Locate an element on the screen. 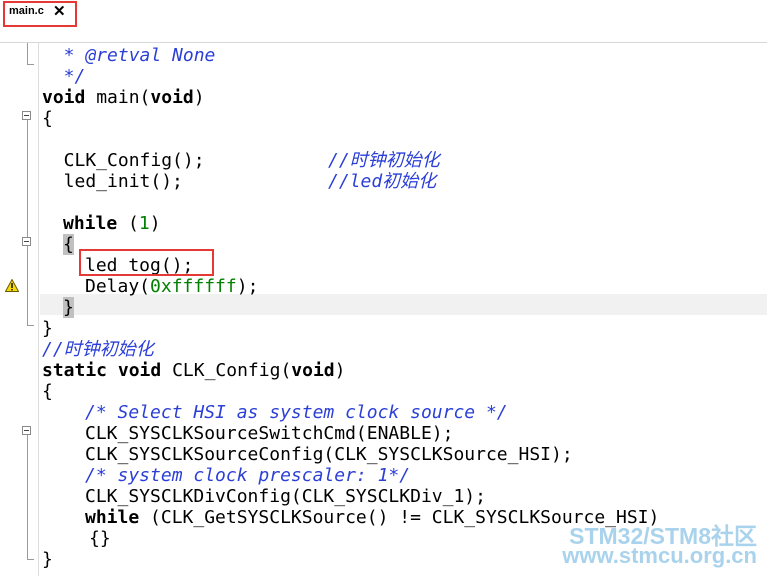 The height and width of the screenshot is (576, 767). code-line: led_init(); is located at coordinates (112, 181).